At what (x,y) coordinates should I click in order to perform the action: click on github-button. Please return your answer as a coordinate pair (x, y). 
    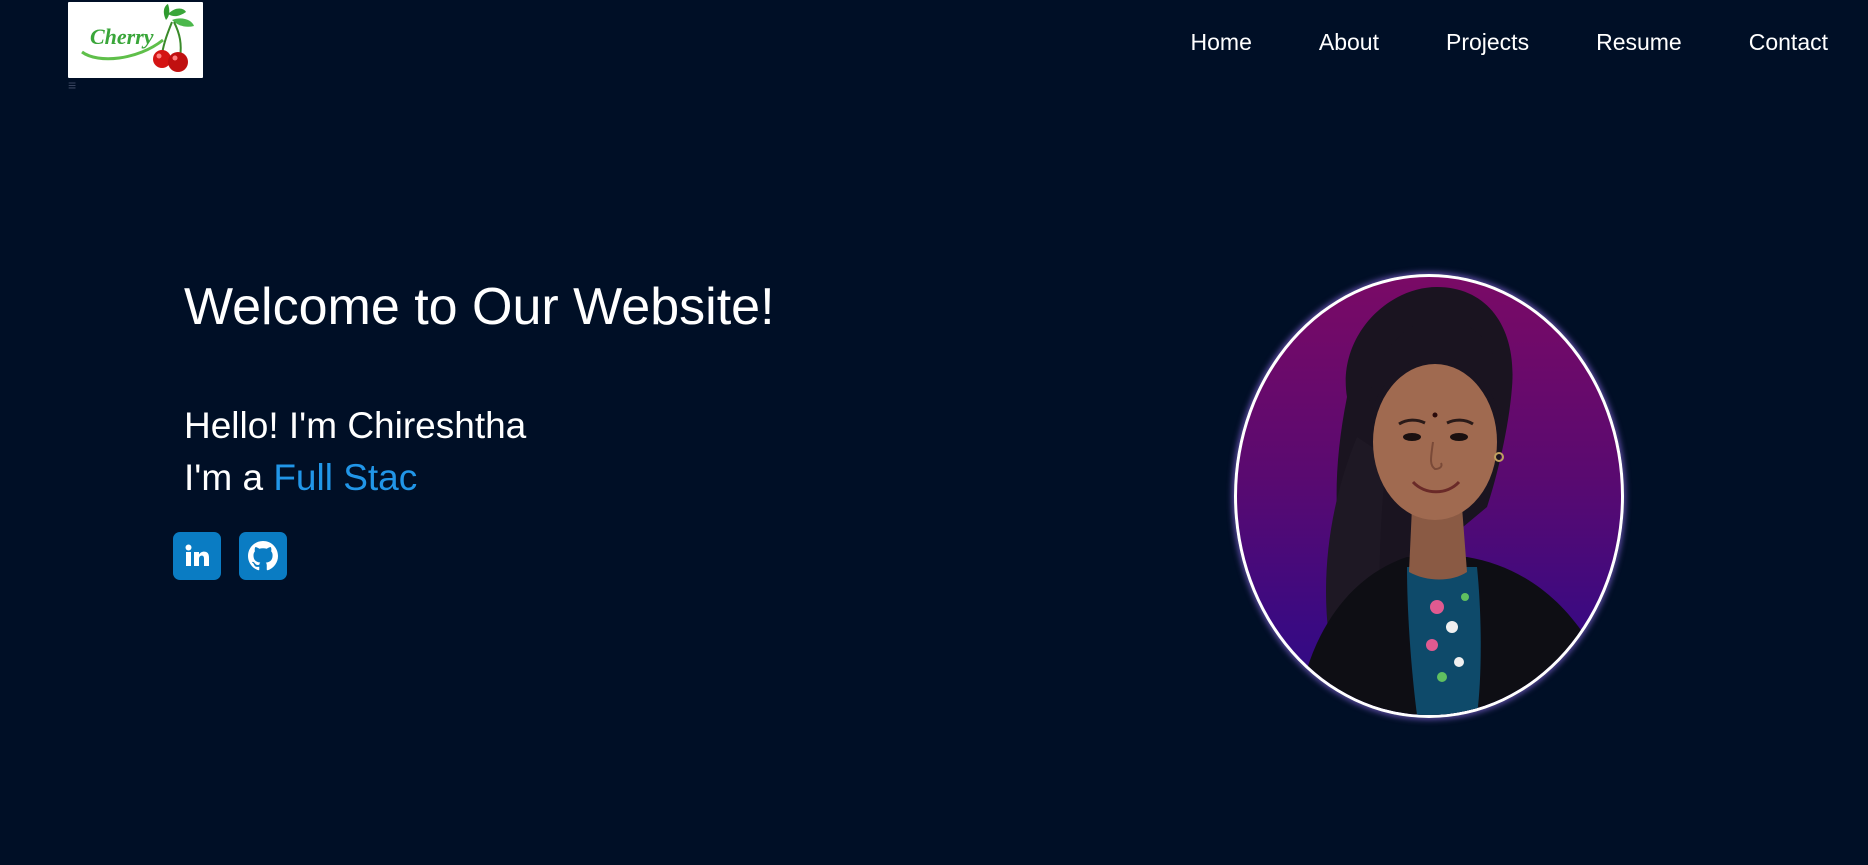
    Looking at the image, I should click on (263, 556).